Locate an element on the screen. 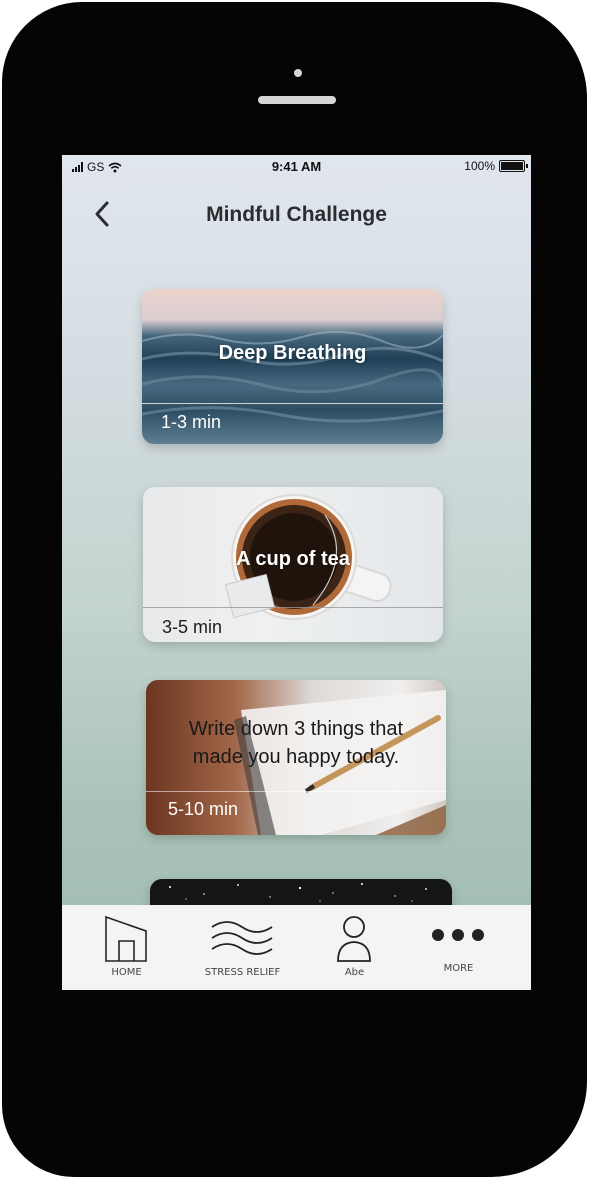  tab-home: HOME is located at coordinates (126, 947).